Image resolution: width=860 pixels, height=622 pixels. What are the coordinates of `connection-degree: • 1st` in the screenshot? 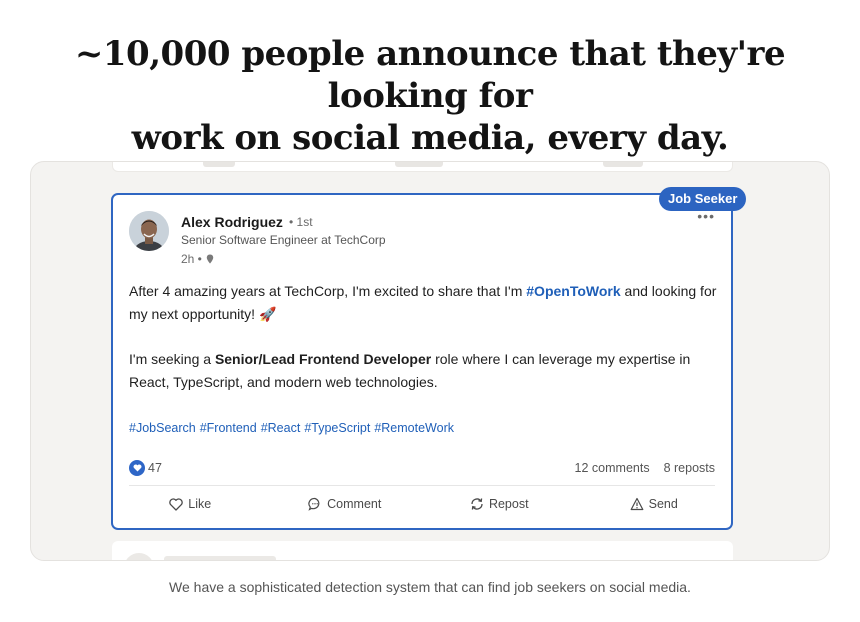 It's located at (301, 222).